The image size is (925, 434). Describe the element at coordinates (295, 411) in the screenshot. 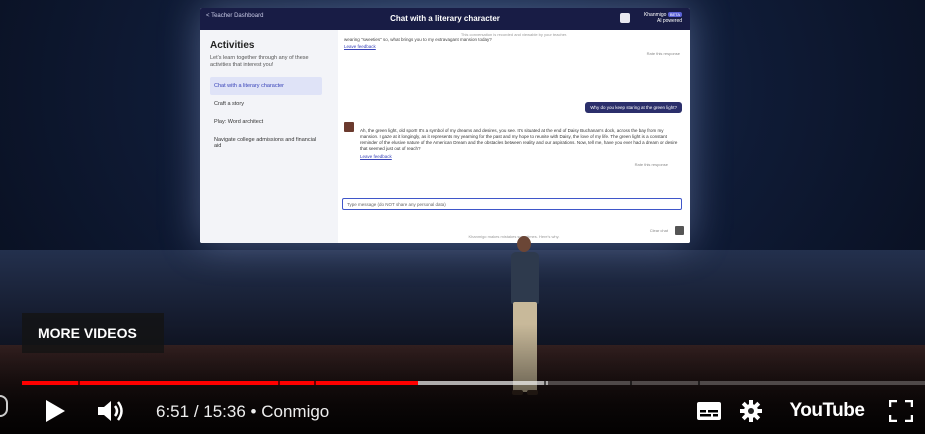

I see `chapter-title: Conmigo` at that location.